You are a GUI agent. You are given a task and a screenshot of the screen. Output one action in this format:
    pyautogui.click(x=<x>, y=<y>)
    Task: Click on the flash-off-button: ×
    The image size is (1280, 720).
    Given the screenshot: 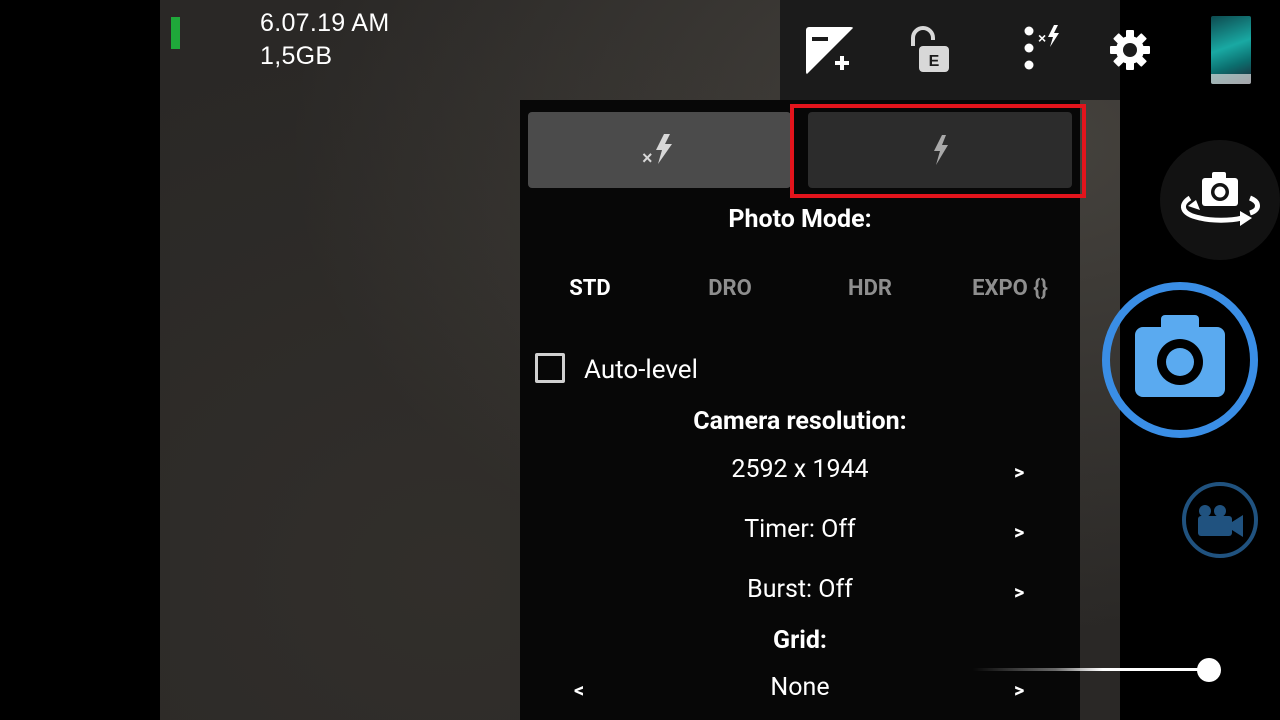 What is the action you would take?
    pyautogui.click(x=659, y=150)
    